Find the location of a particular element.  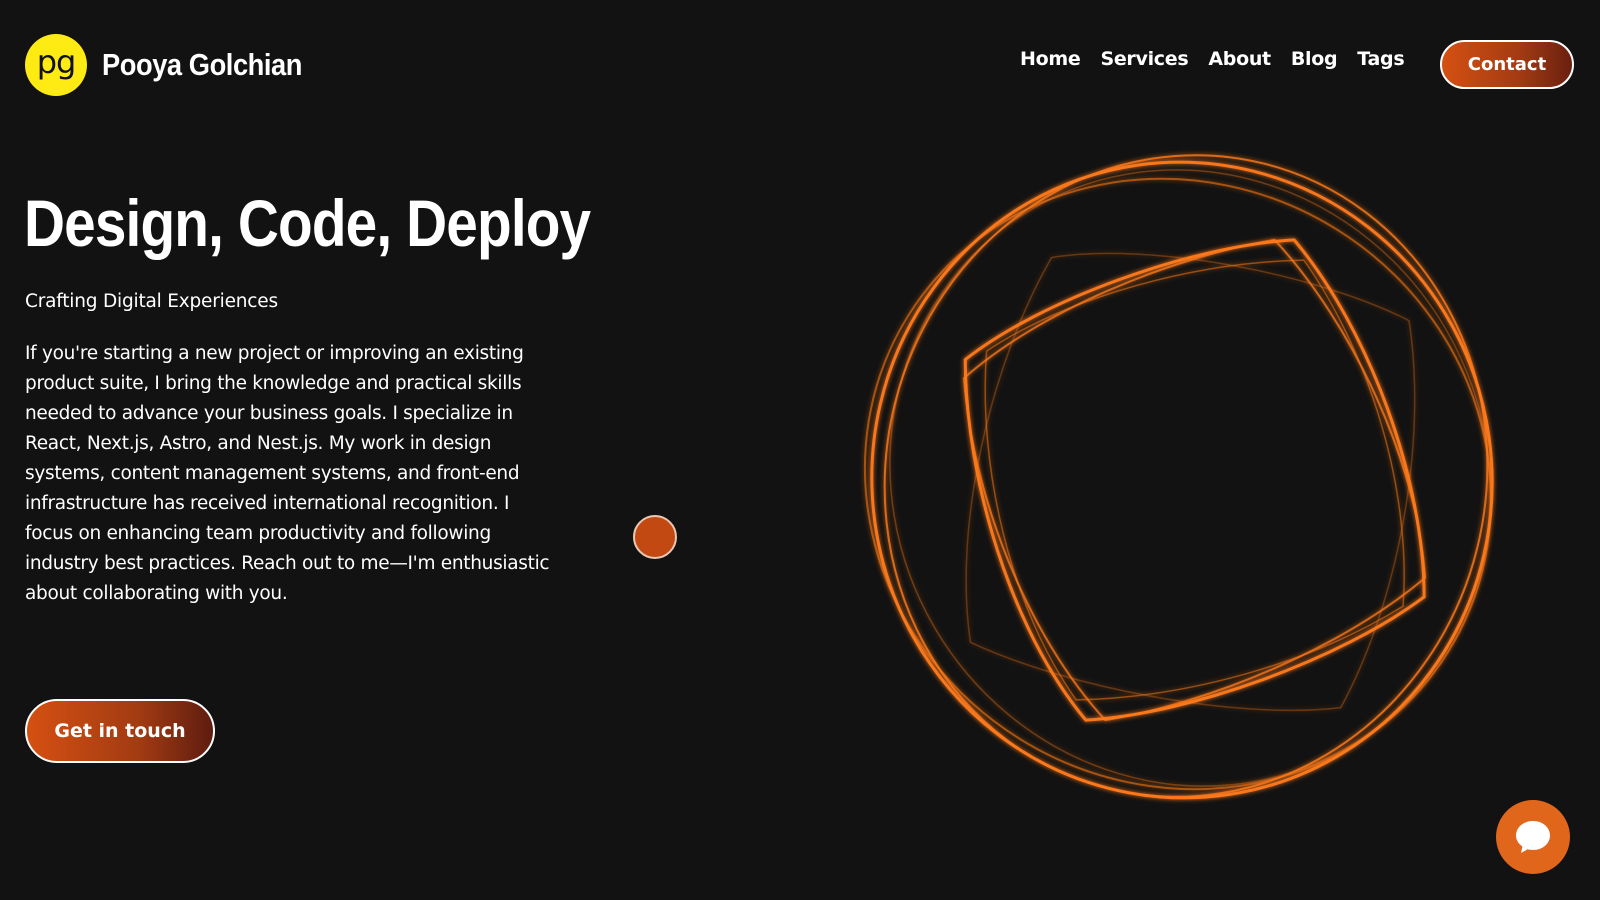

brand-name: Pooya Golchian is located at coordinates (202, 65).